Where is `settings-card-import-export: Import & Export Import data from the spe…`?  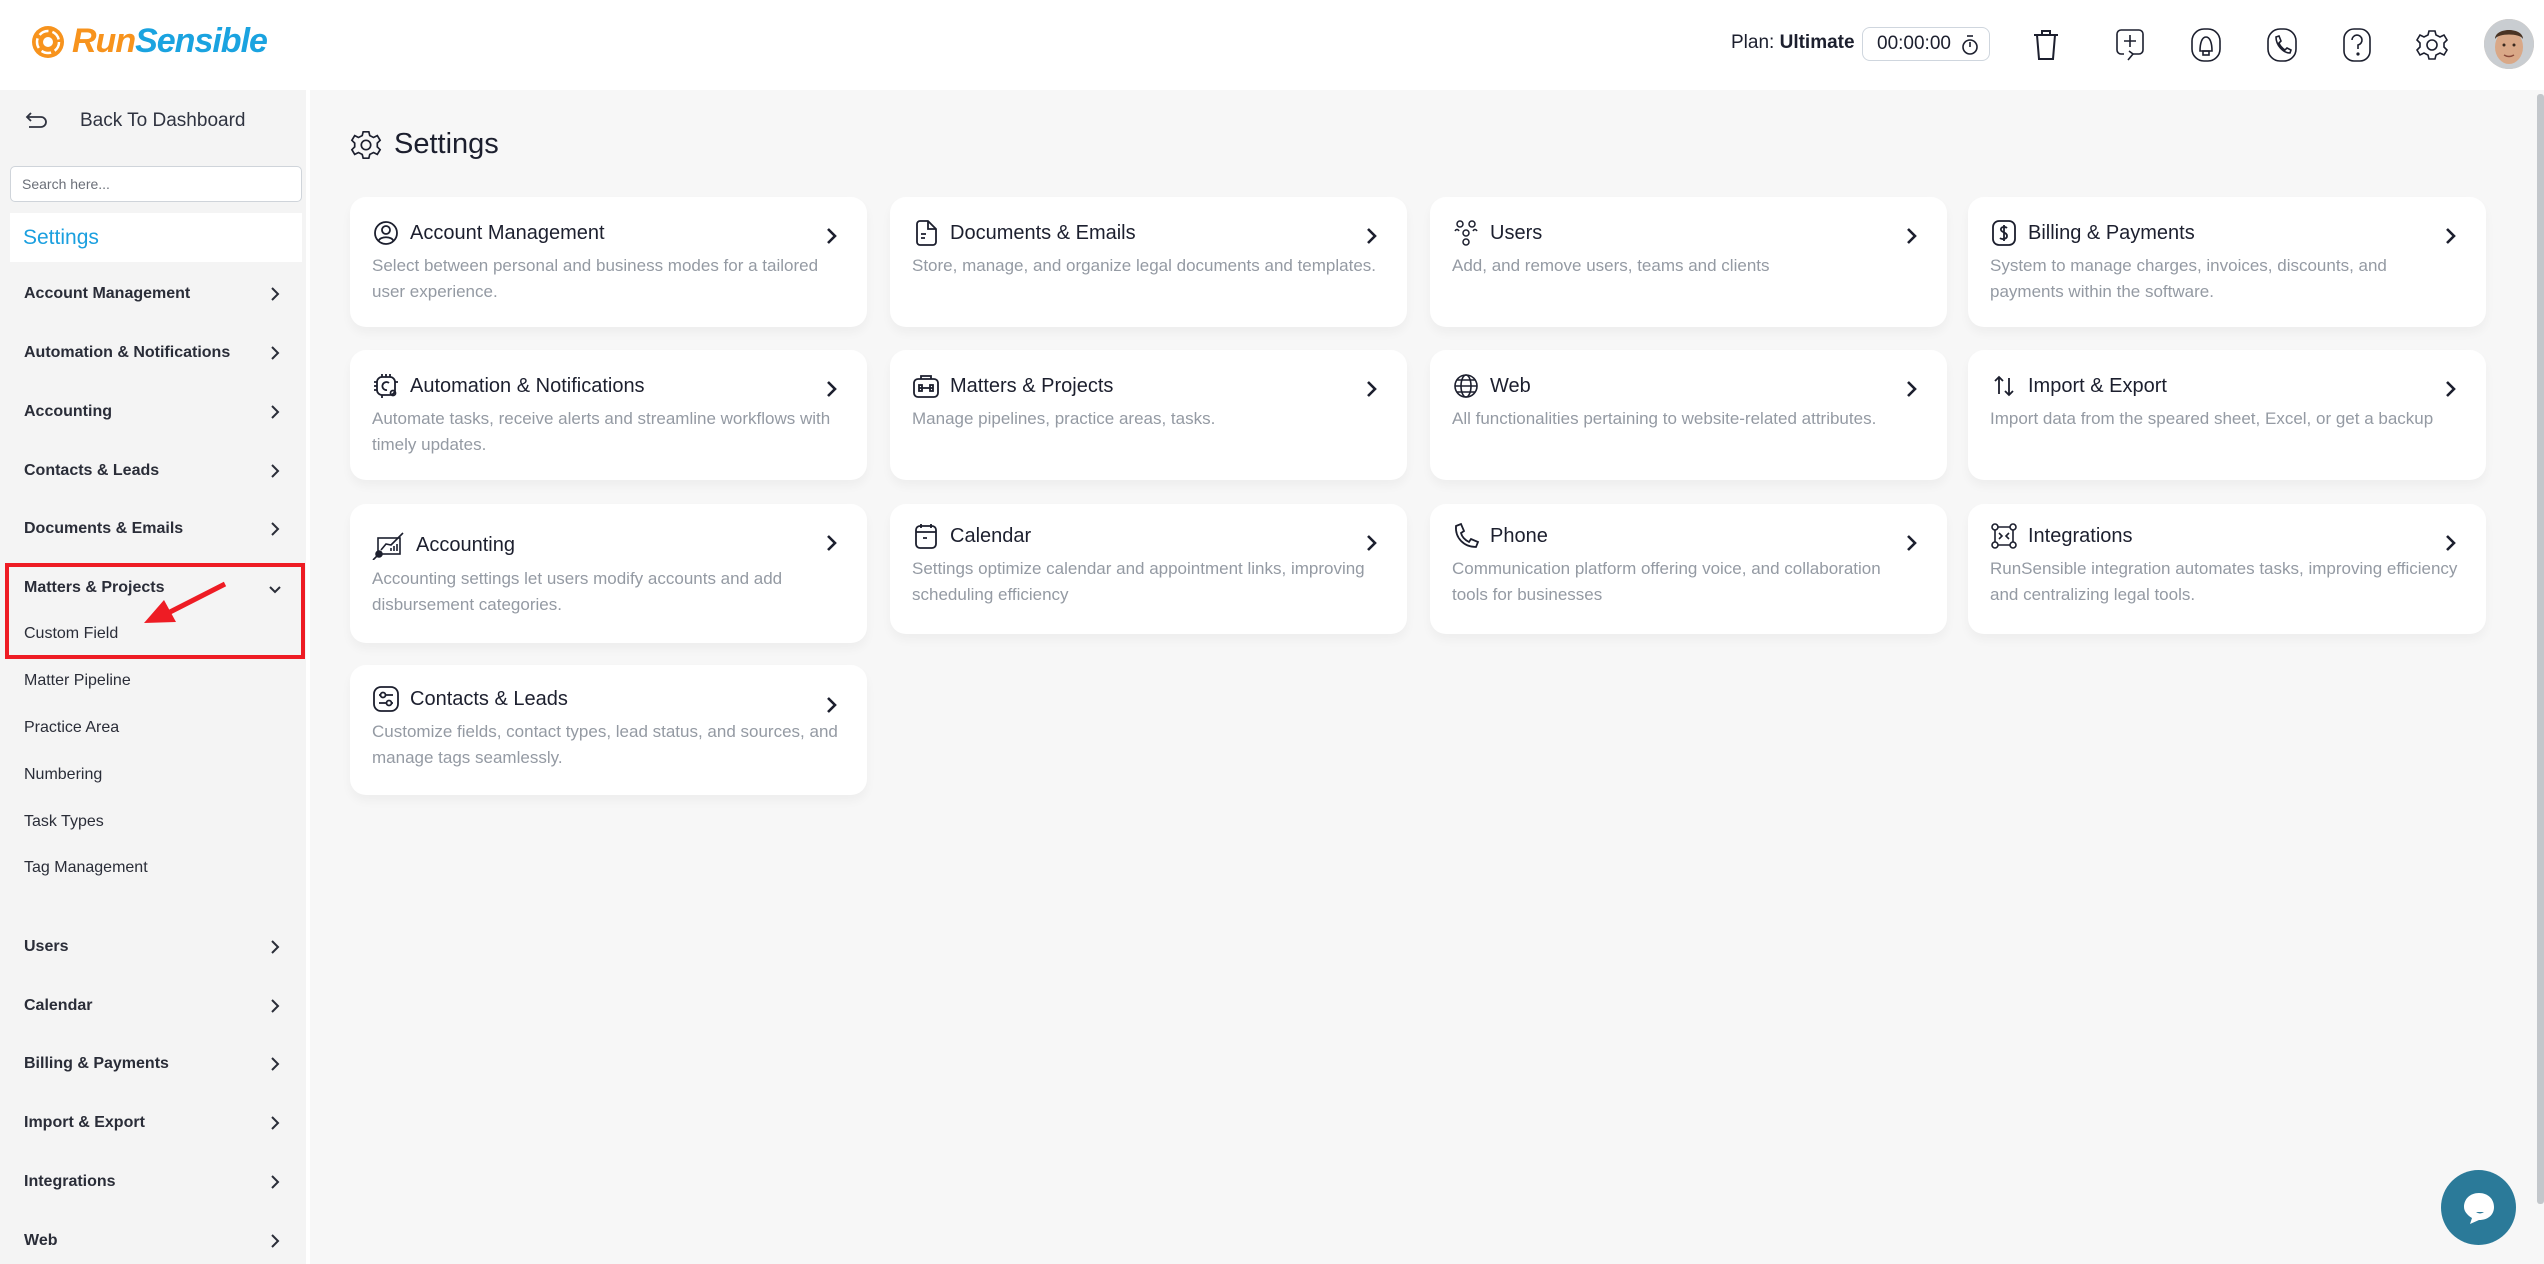 settings-card-import-export: Import & Export Import data from the spe… is located at coordinates (2227, 415).